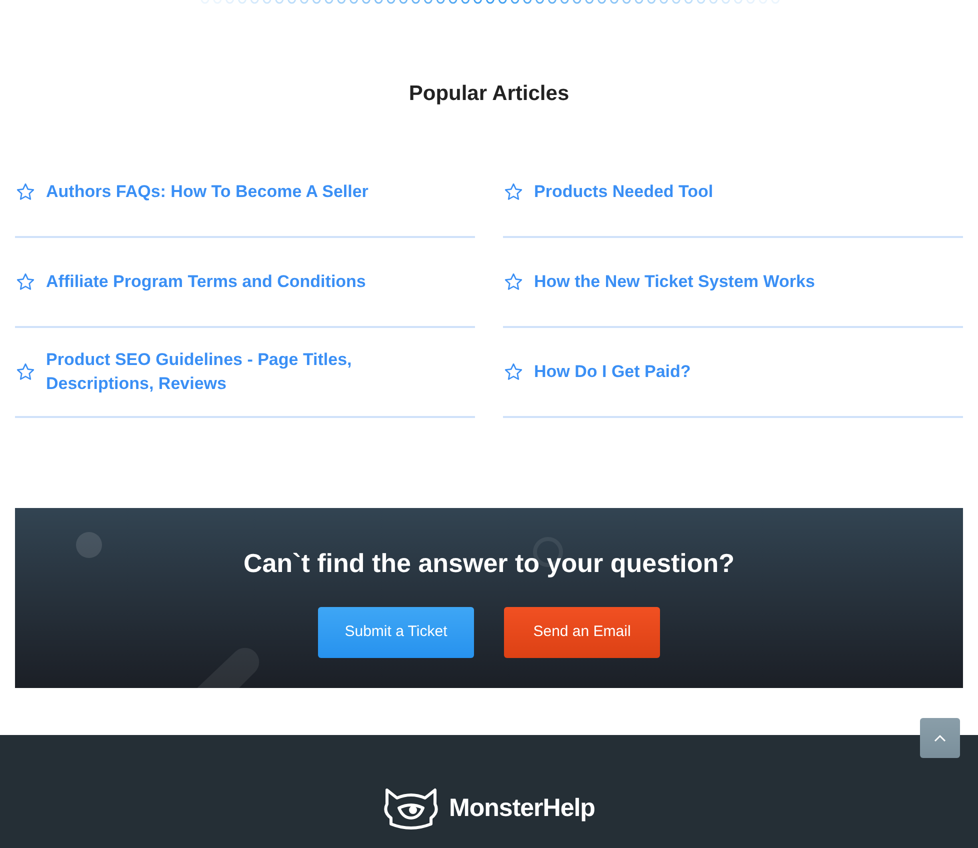 Image resolution: width=978 pixels, height=848 pixels. I want to click on ticket-button: Submit a Ticket, so click(396, 632).